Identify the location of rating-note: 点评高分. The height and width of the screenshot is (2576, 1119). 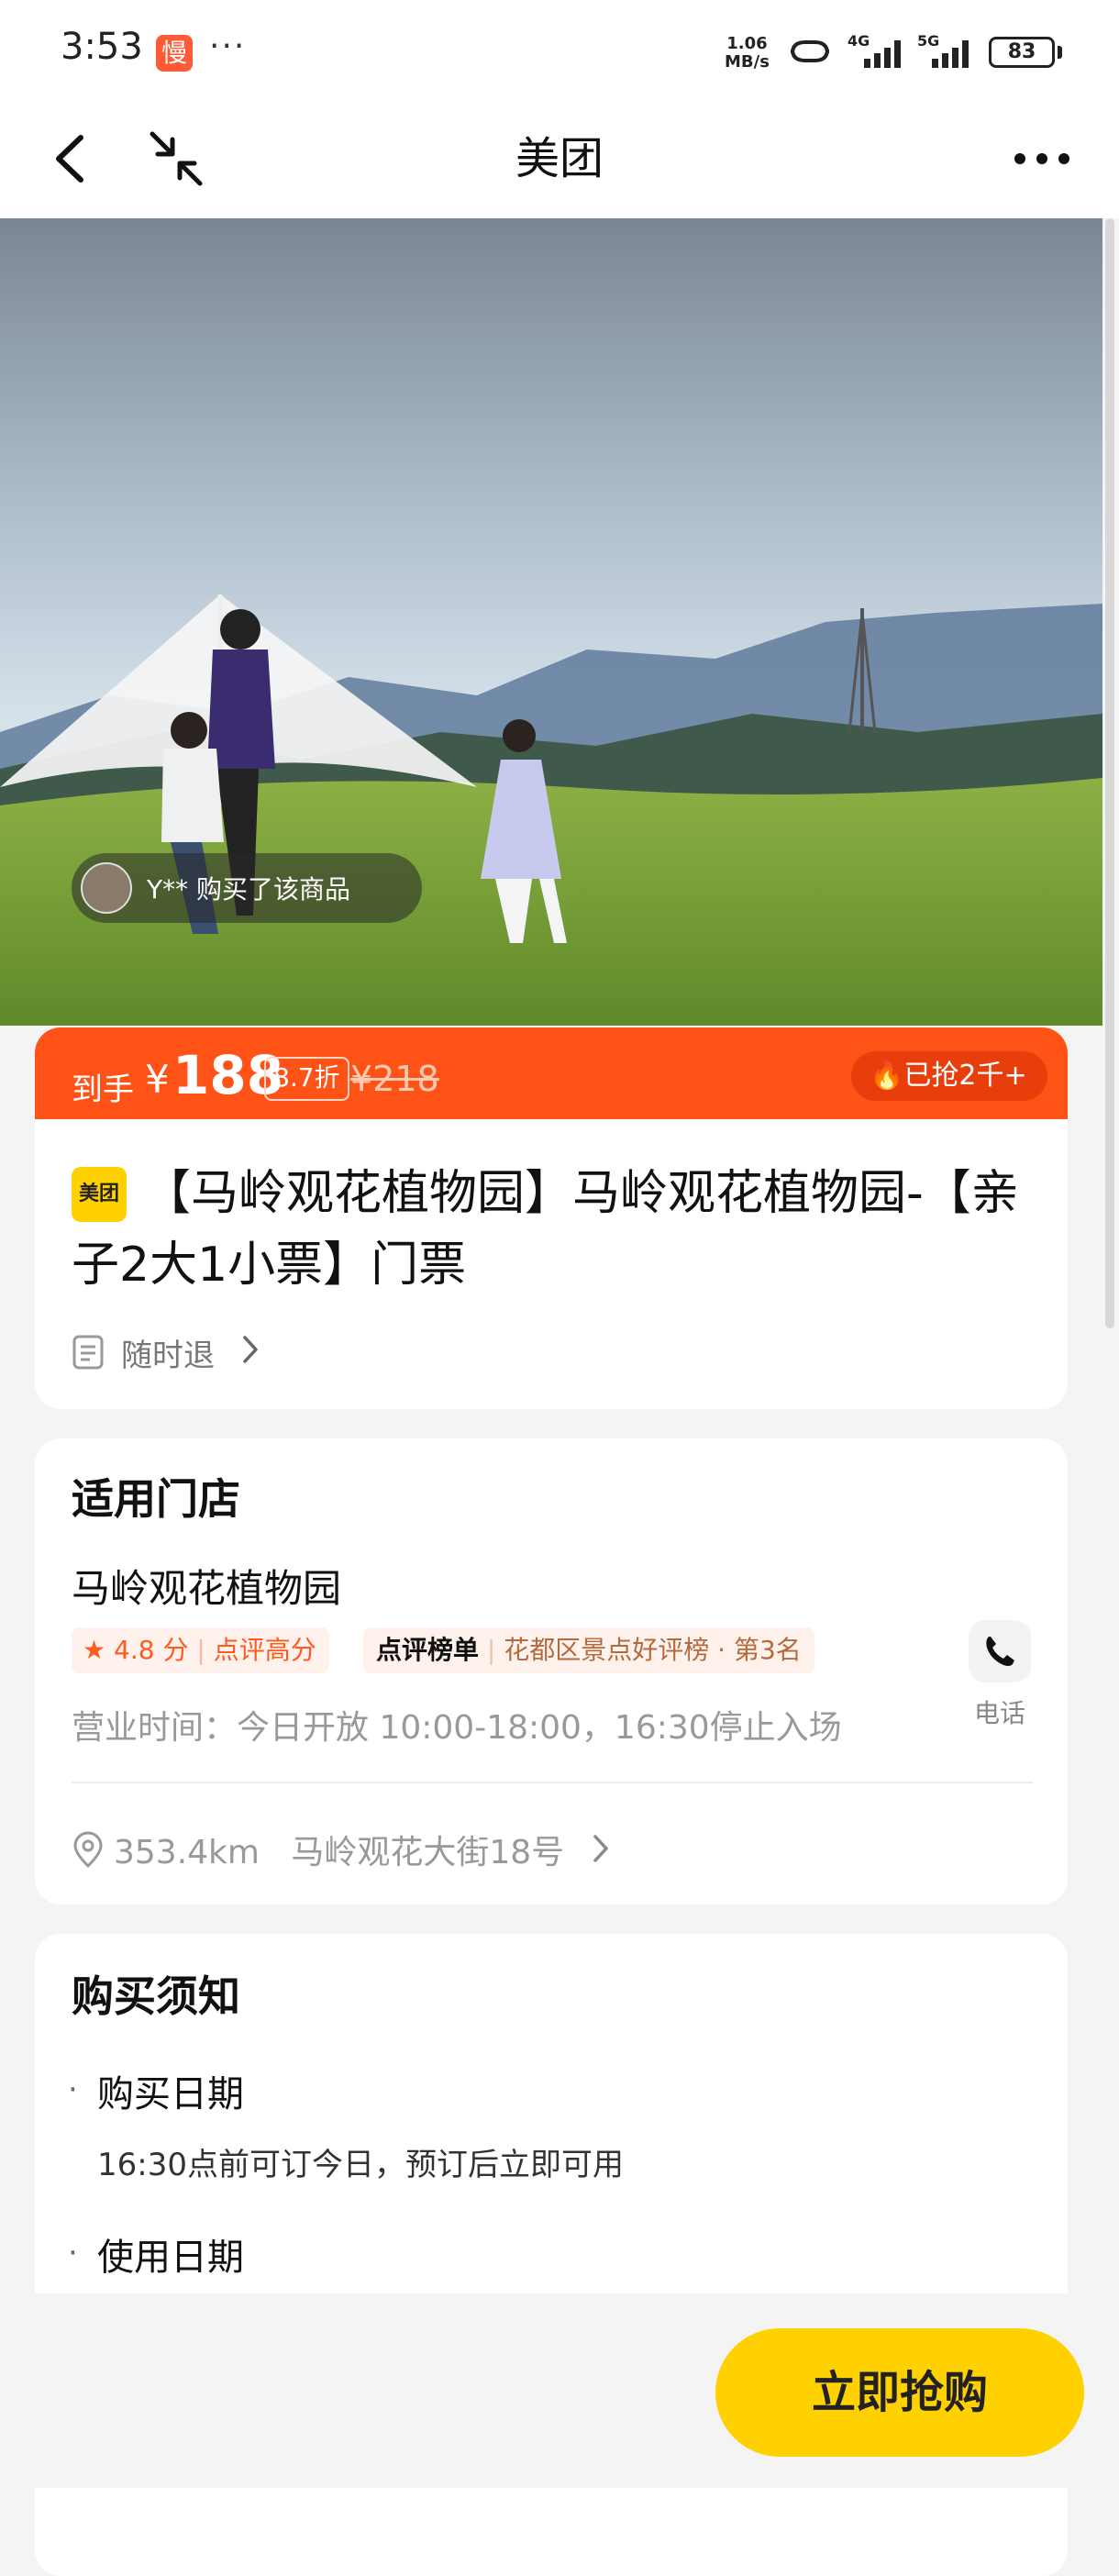
(264, 1650).